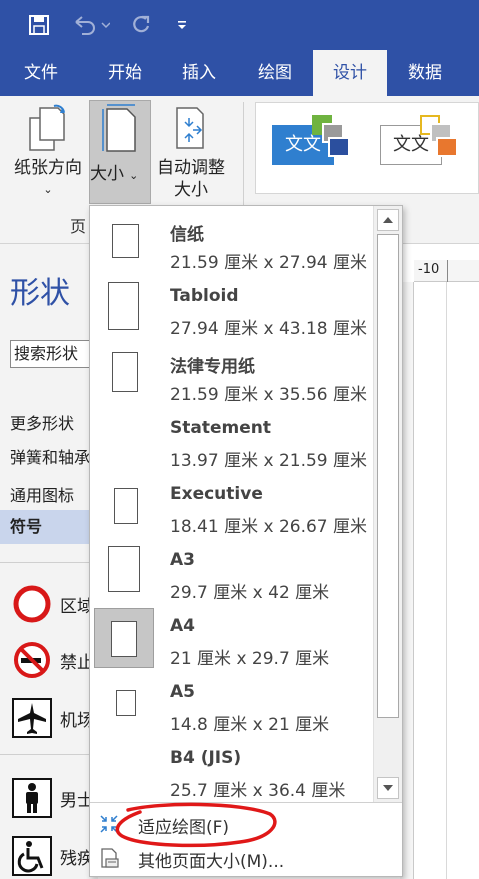 The height and width of the screenshot is (879, 479). Describe the element at coordinates (182, 692) in the screenshot. I see `size-name: A5` at that location.